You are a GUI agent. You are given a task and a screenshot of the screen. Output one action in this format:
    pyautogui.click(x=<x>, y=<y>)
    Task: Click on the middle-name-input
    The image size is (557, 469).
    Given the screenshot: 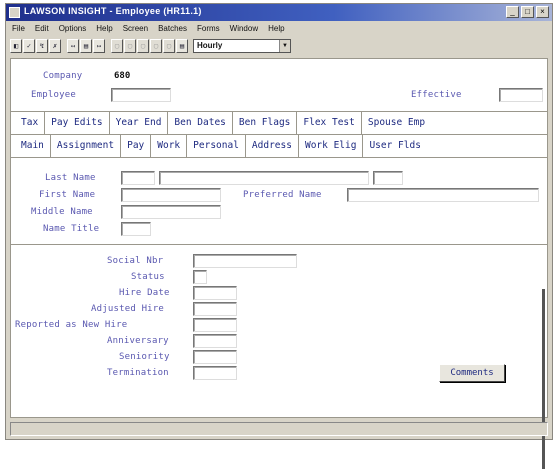 What is the action you would take?
    pyautogui.click(x=171, y=212)
    